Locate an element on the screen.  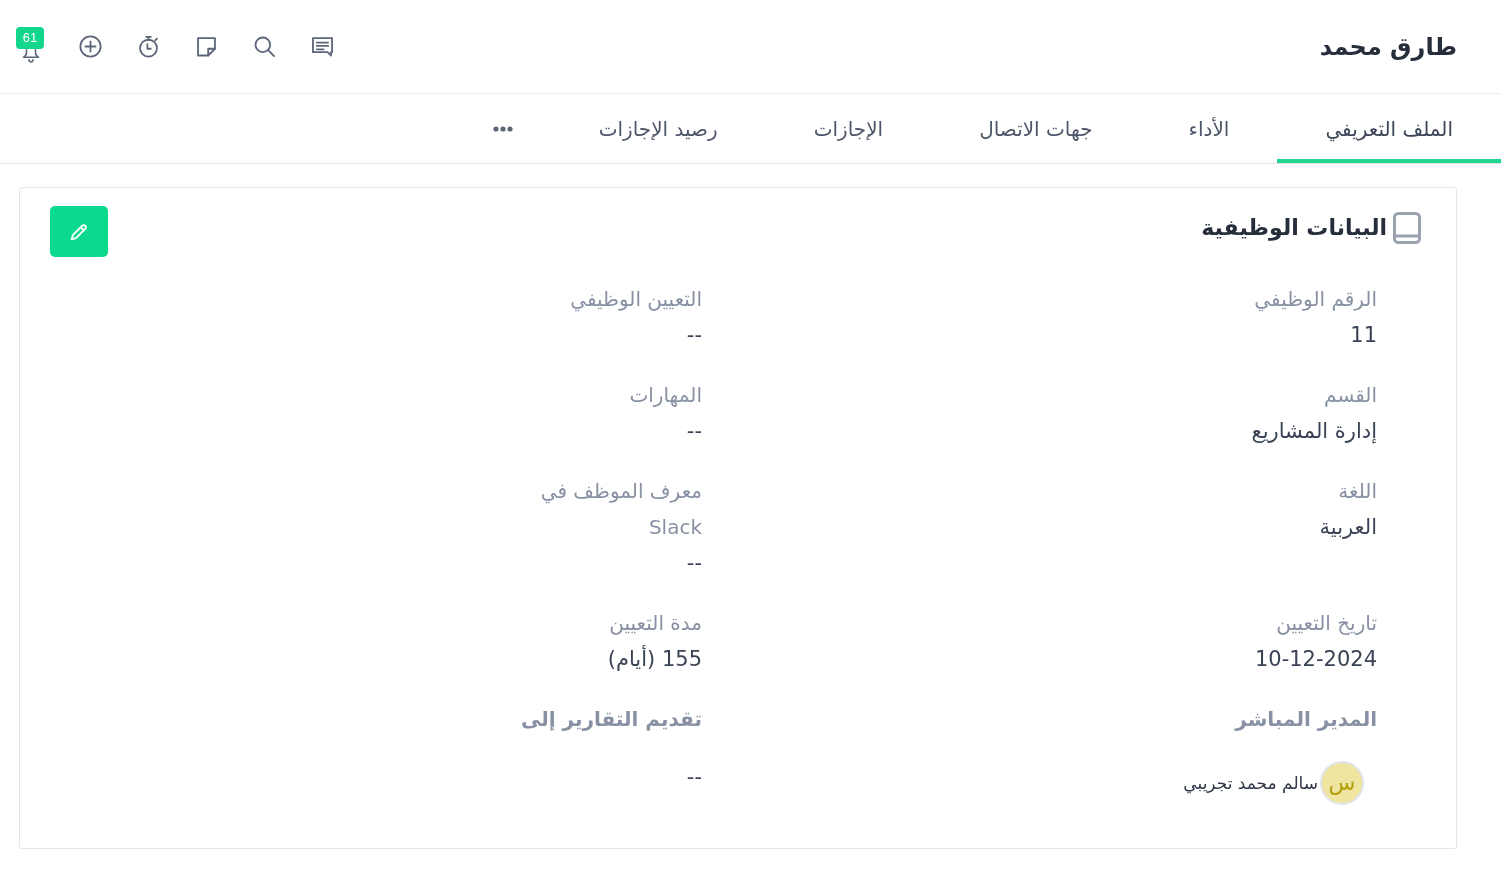
field-label: معرف الموظف في Slack is located at coordinates (621, 509).